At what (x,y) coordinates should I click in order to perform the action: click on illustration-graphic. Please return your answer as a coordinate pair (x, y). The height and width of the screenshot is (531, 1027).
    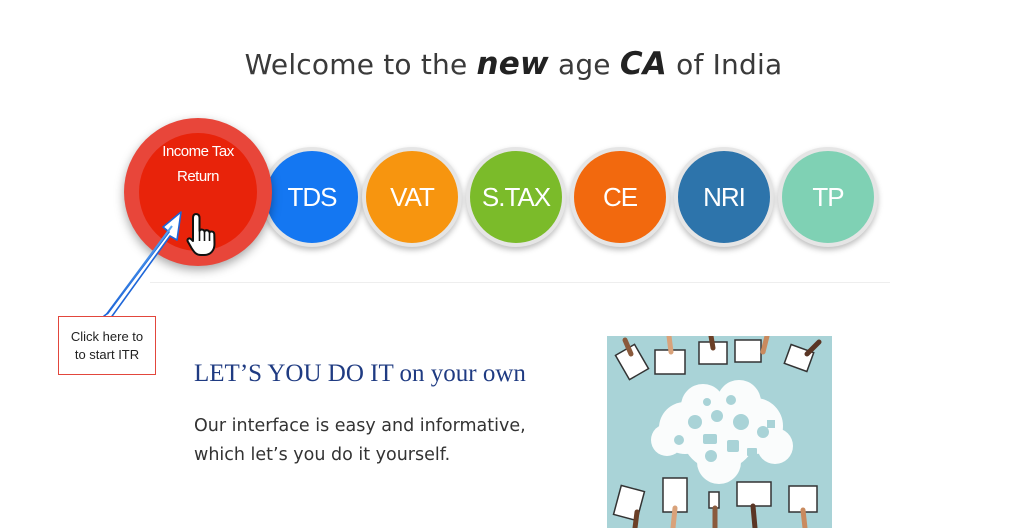
    Looking at the image, I should click on (719, 432).